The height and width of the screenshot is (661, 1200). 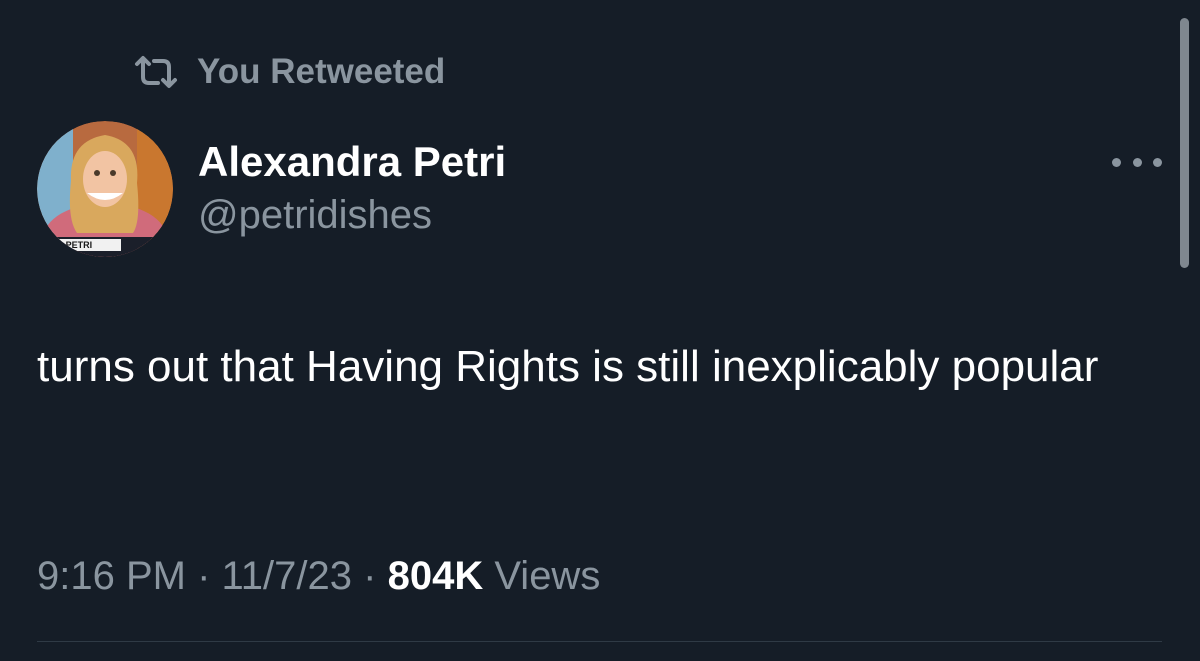 I want to click on tweet-metadata: 9:16 PM · 11/7/23 · 804K Views, so click(x=318, y=576).